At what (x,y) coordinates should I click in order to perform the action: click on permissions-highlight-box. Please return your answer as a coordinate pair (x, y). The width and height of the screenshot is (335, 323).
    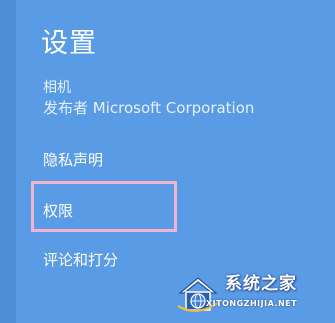
    Looking at the image, I should click on (104, 206).